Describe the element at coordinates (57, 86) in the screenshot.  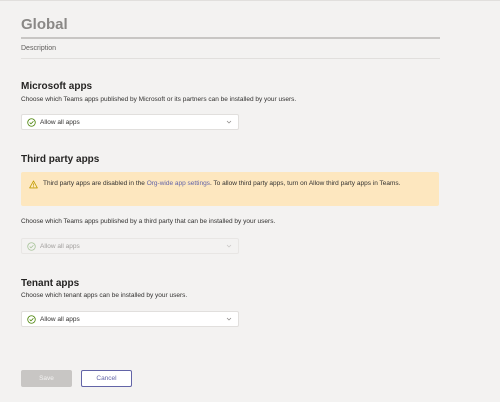
I see `microsoft-apps-title: Microsoft apps` at that location.